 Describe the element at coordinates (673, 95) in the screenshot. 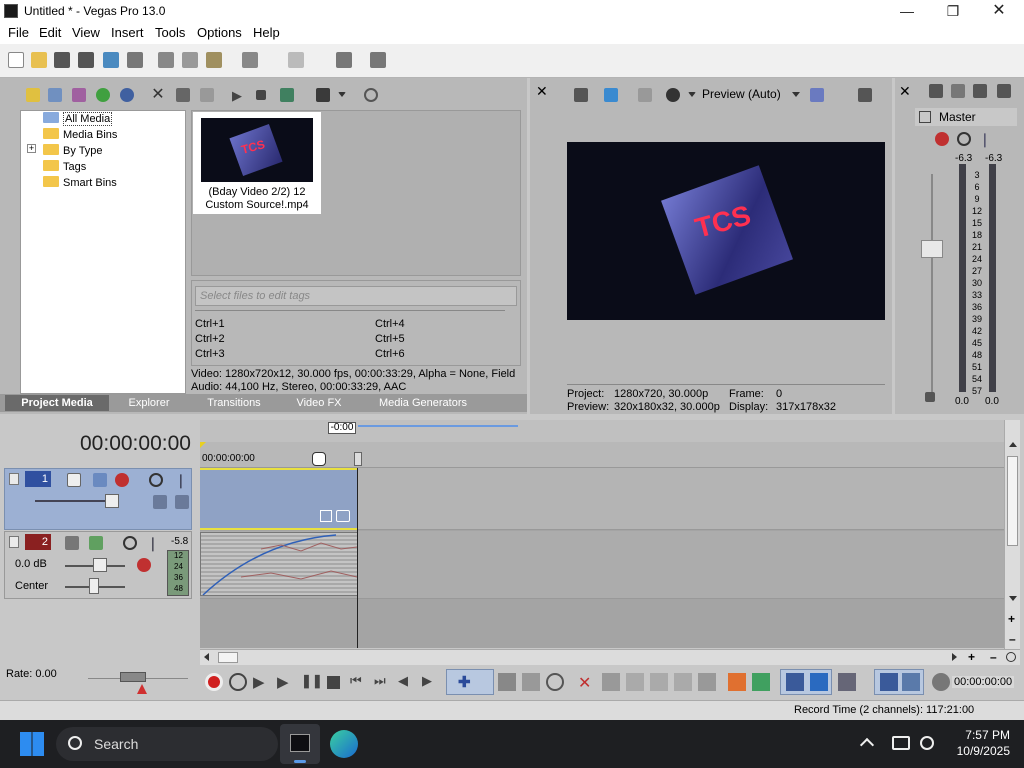

I see `overlays-icon` at that location.